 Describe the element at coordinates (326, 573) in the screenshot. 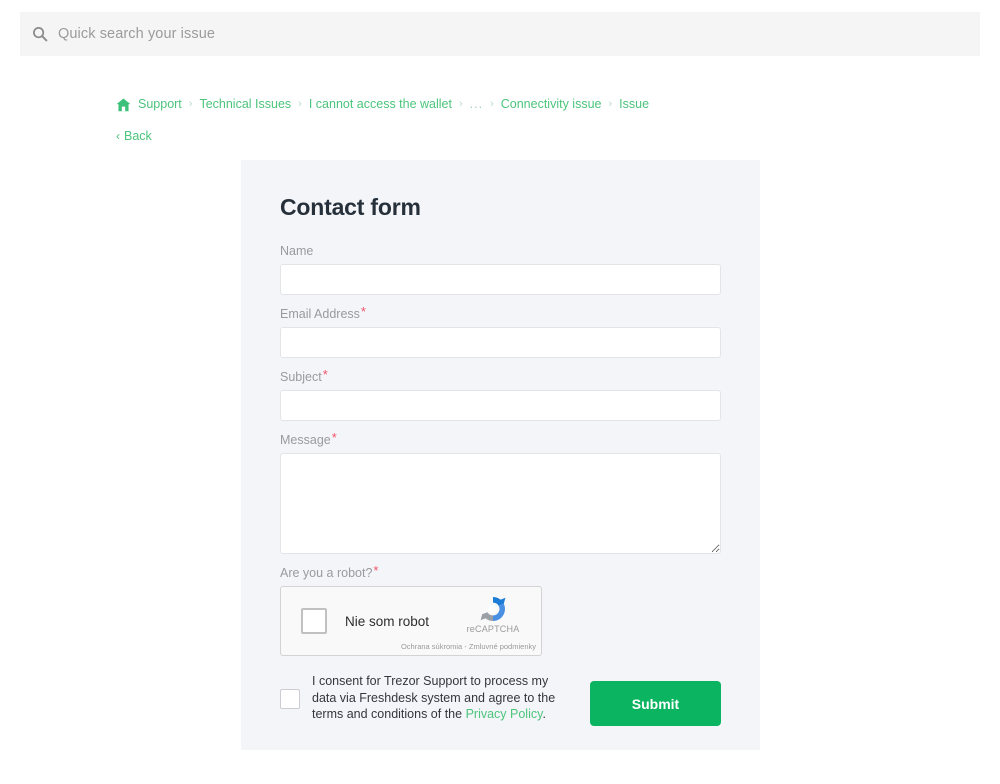

I see `field-label-text: Are you a robot?` at that location.